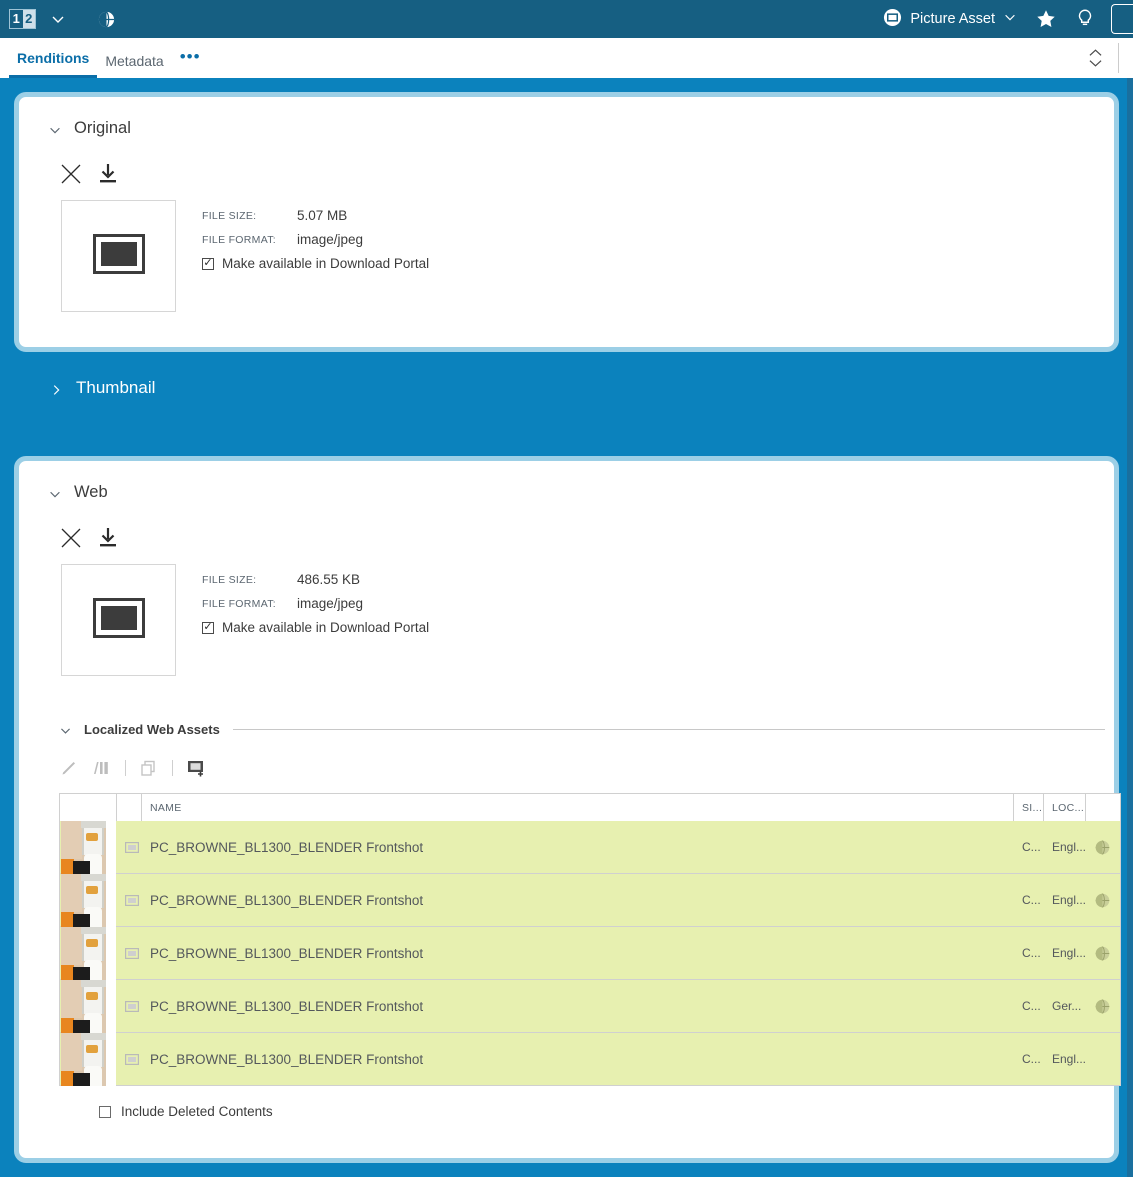  I want to click on vertical-scrollbar, so click(1130, 627).